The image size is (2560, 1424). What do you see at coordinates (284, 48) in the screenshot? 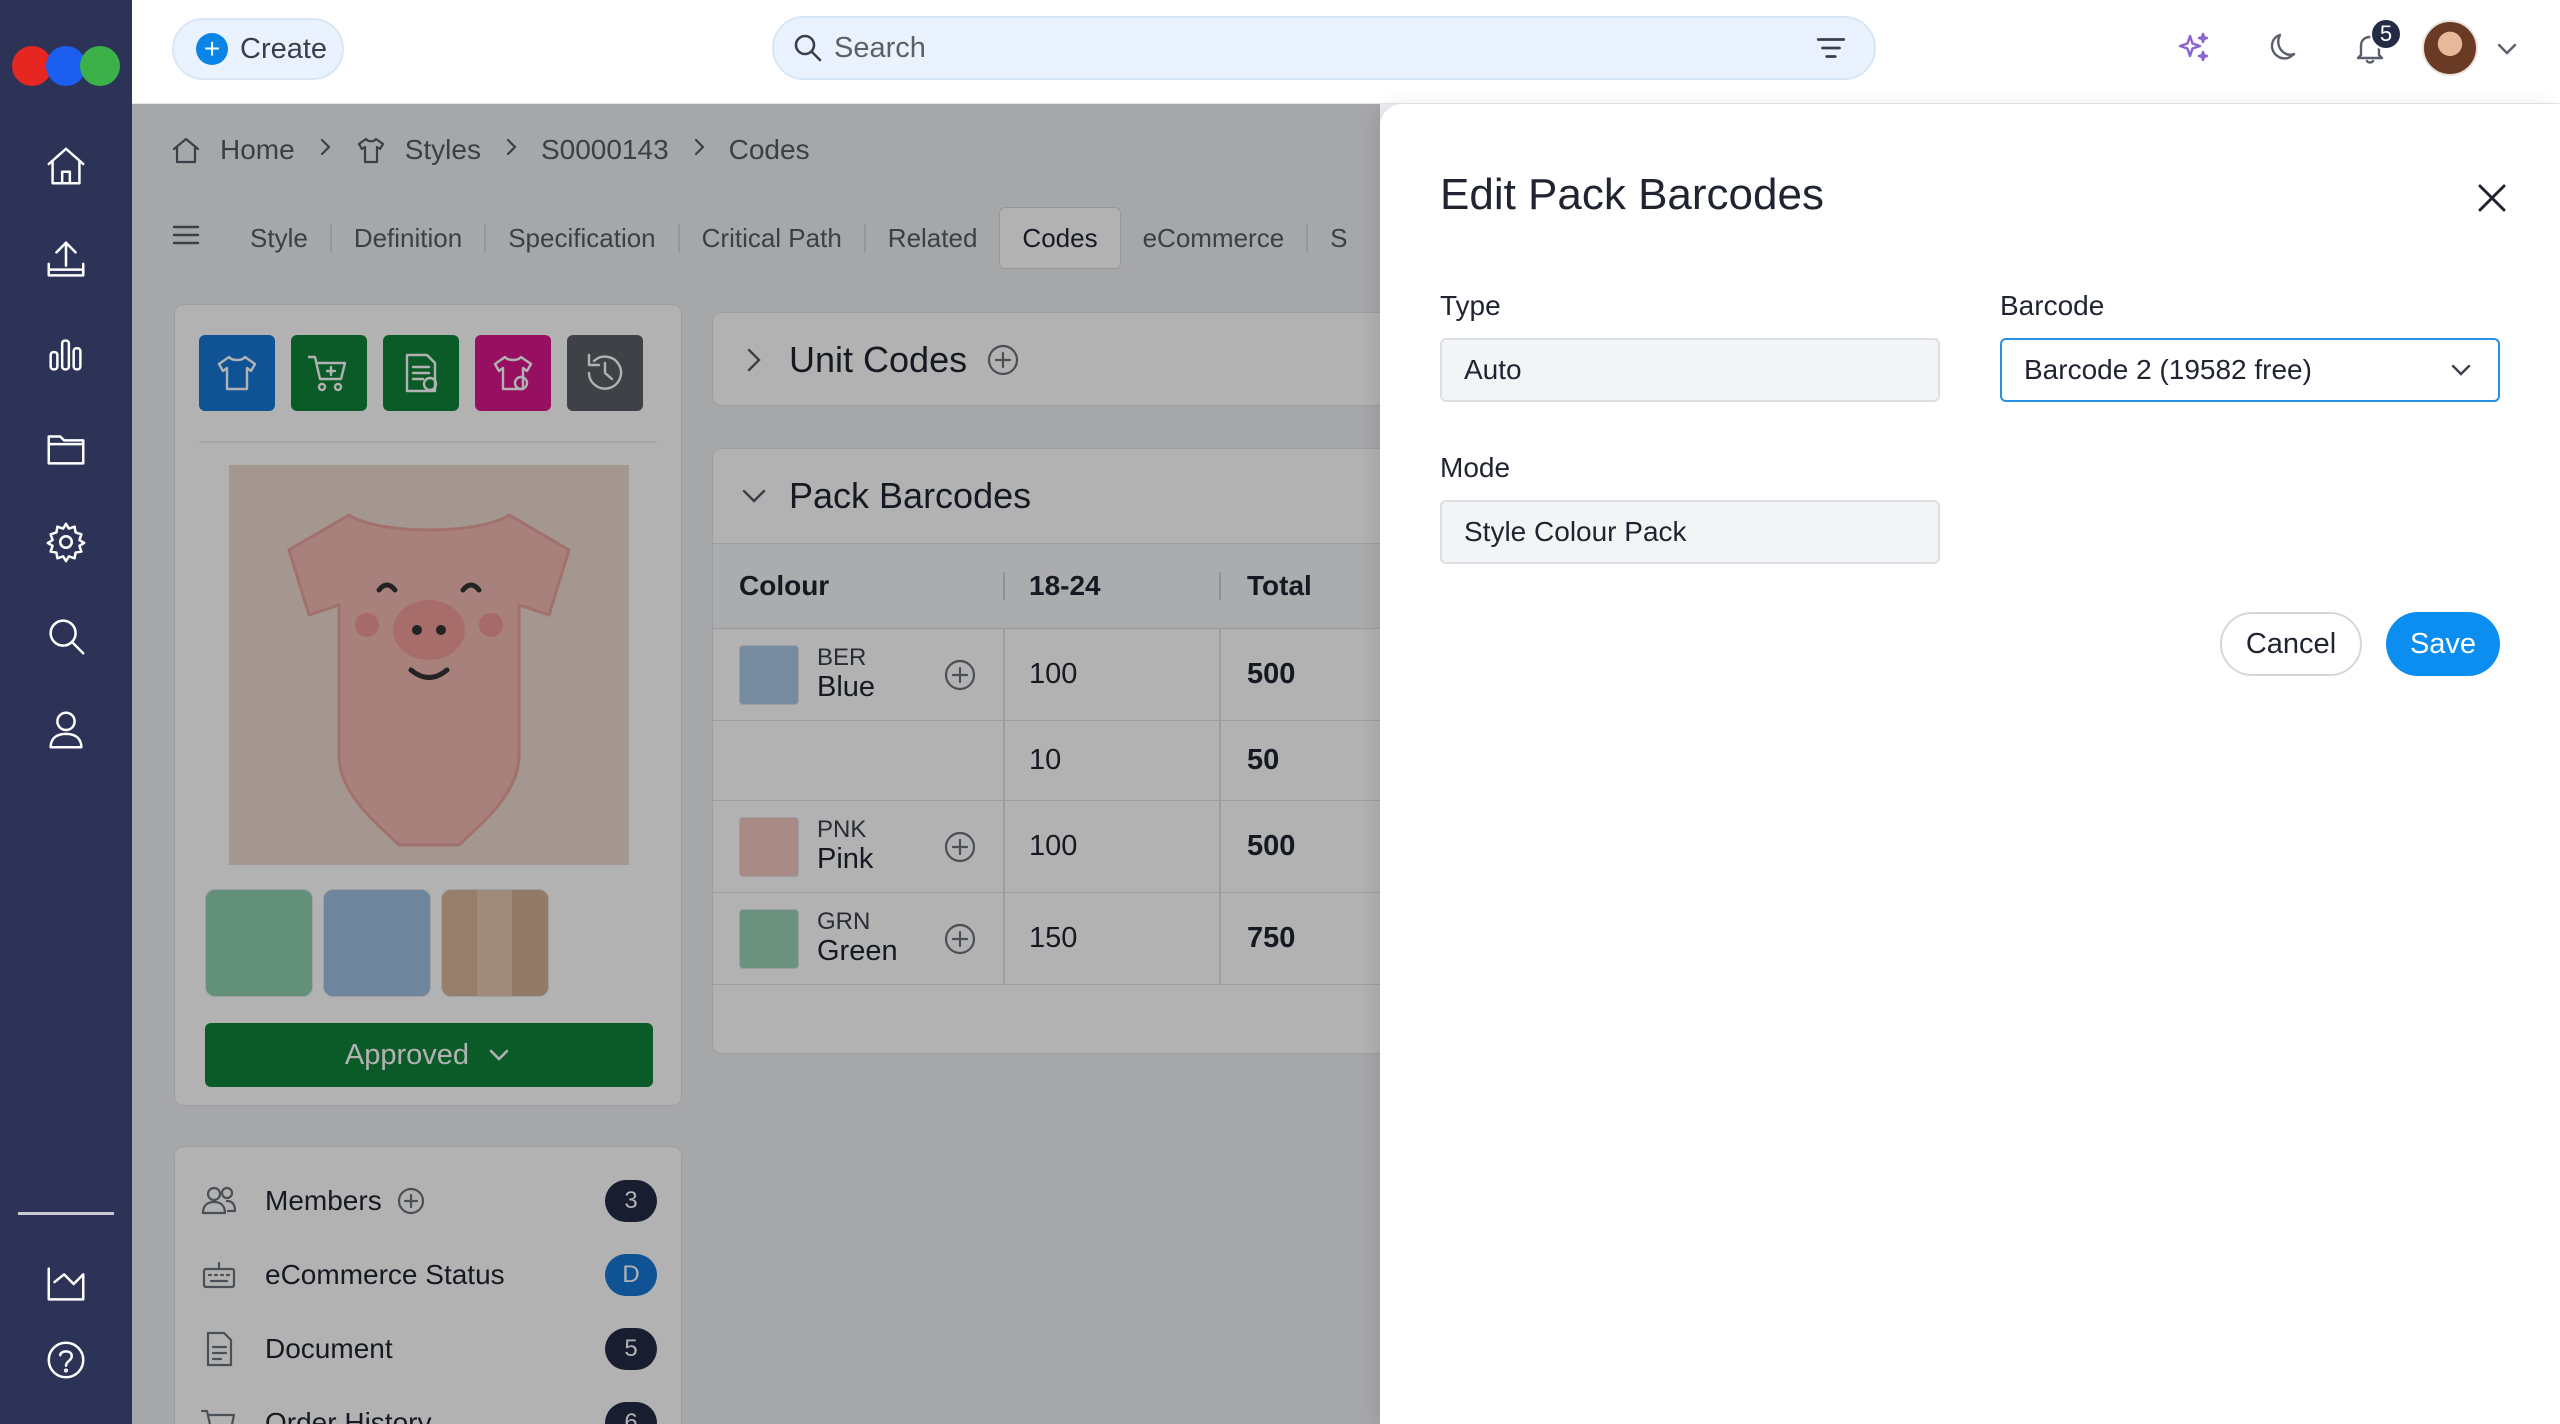
I see `create-label: Create` at bounding box center [284, 48].